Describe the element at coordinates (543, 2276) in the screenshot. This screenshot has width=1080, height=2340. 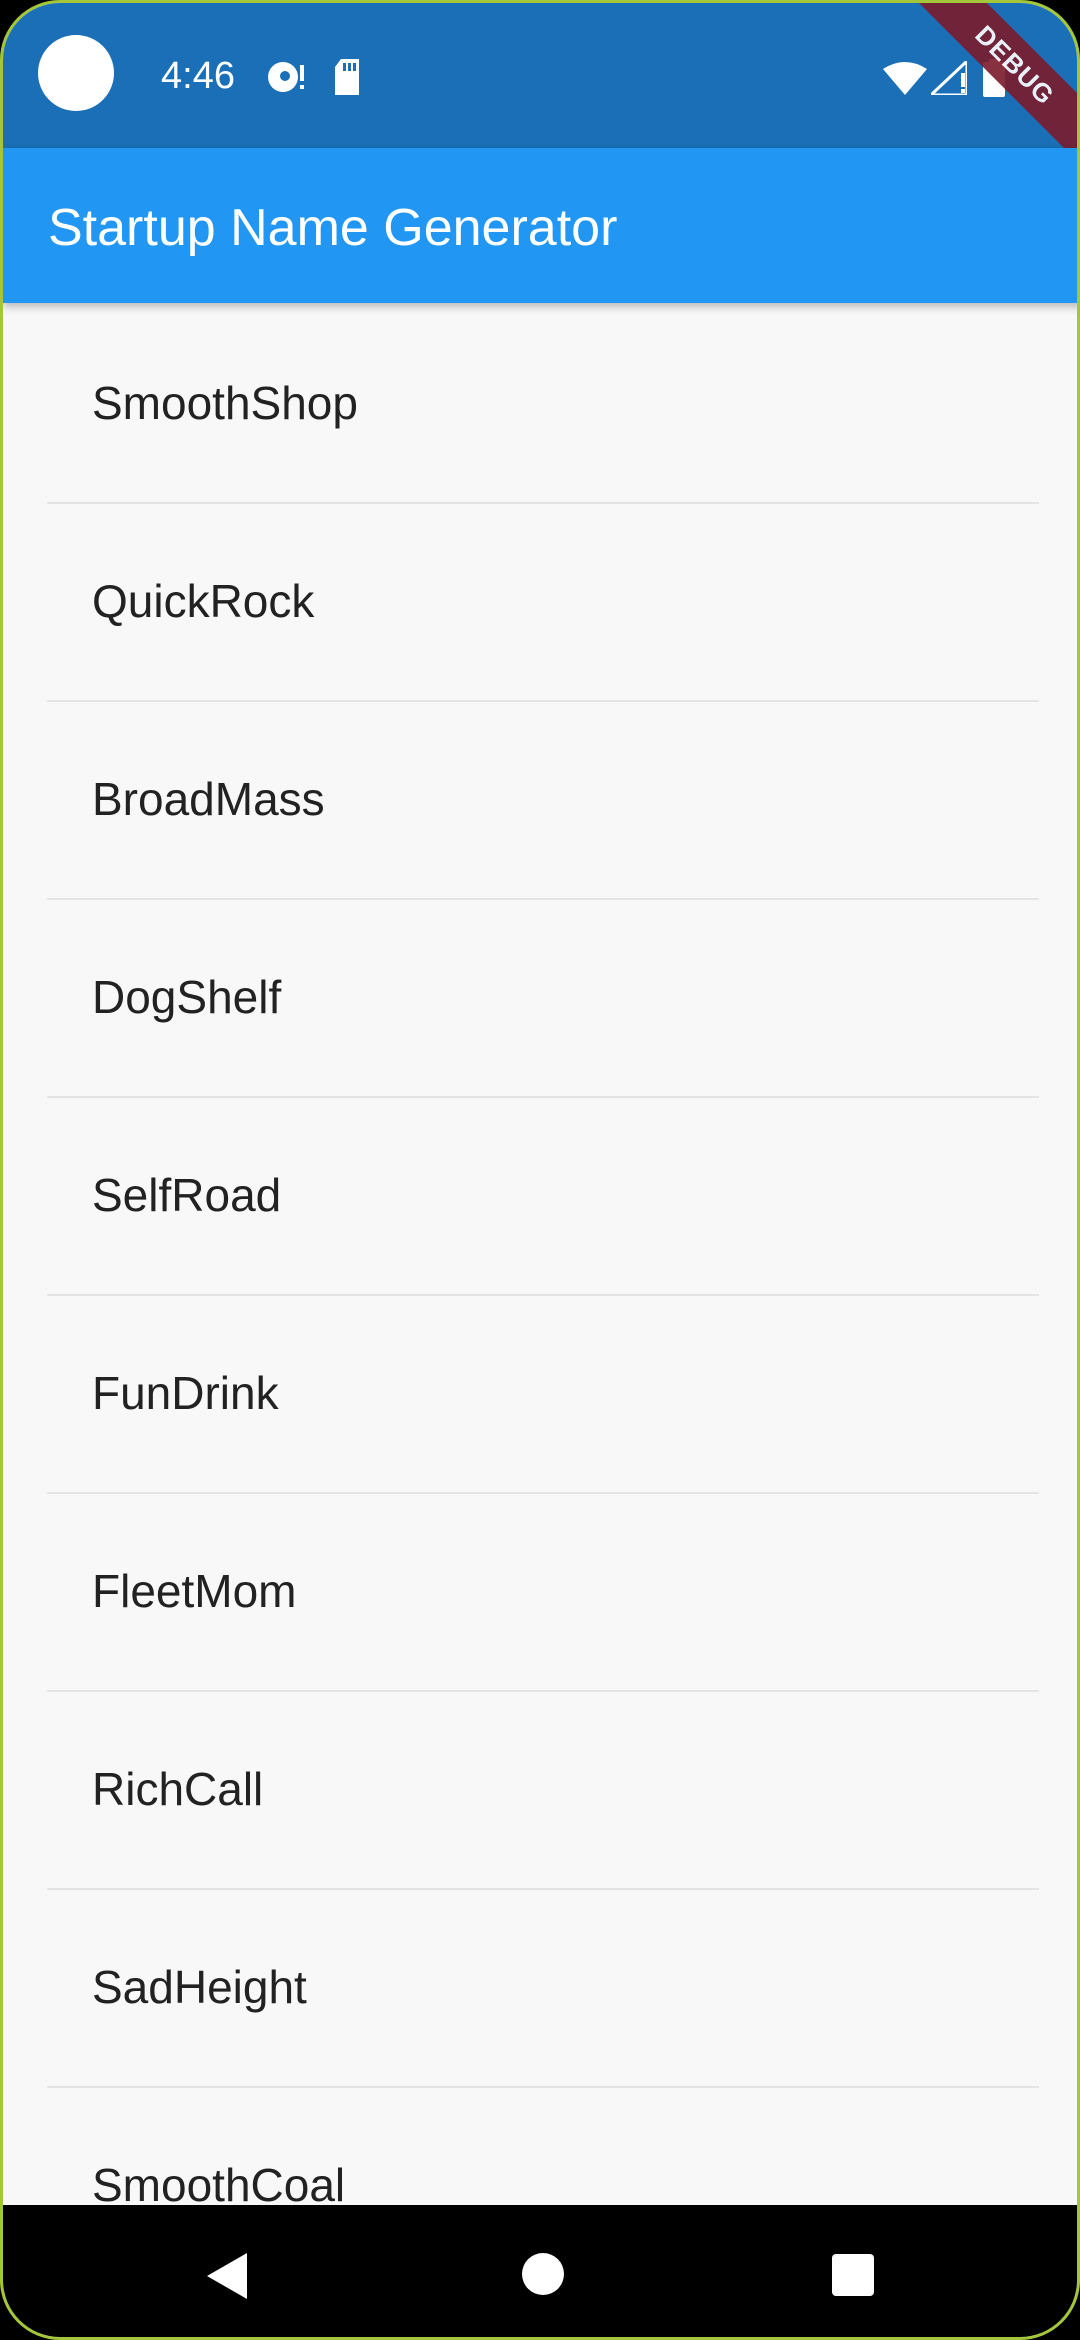
I see `home-icon` at that location.